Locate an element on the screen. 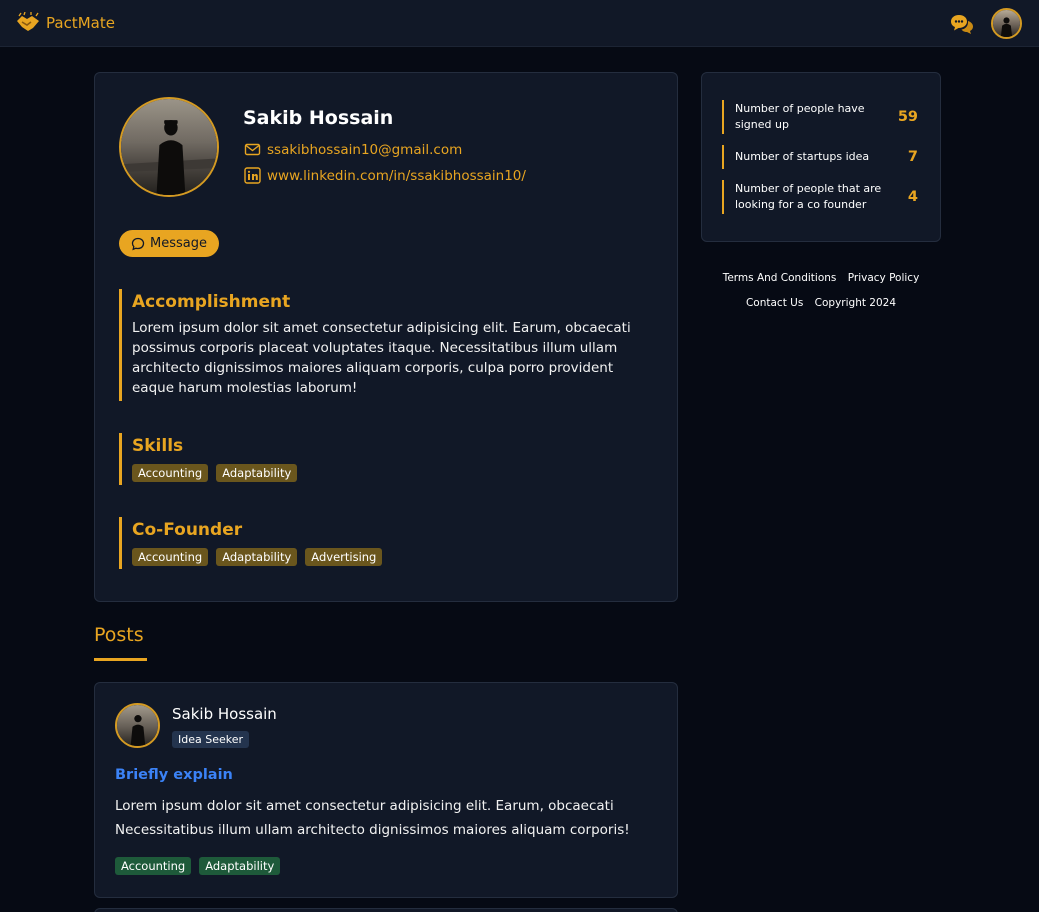  skill-tag: Accounting is located at coordinates (170, 473).